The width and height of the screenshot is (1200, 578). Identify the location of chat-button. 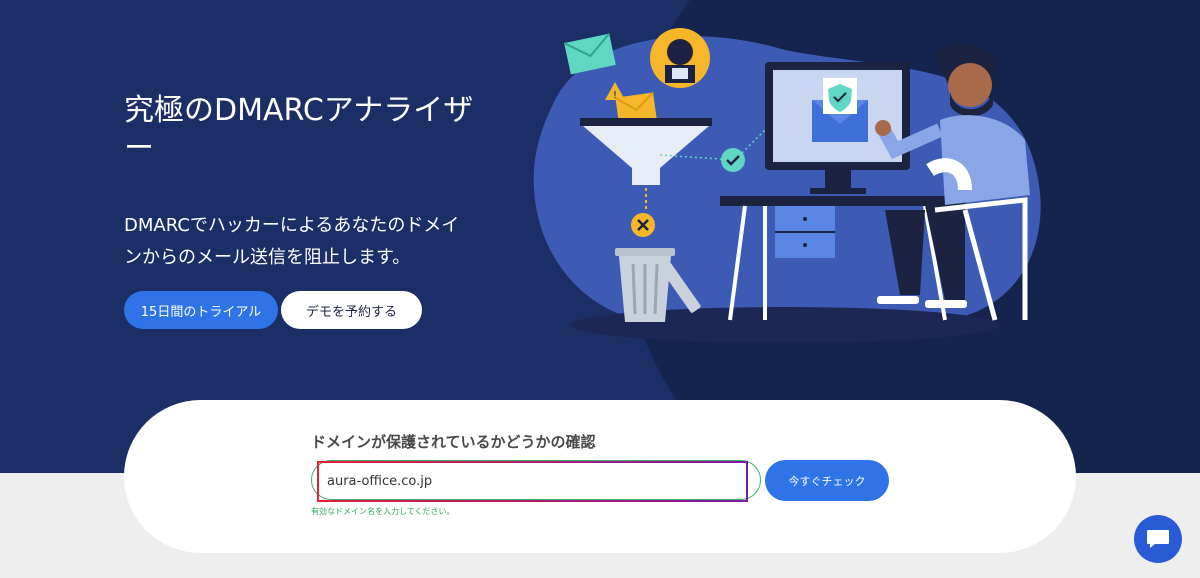
(1158, 539).